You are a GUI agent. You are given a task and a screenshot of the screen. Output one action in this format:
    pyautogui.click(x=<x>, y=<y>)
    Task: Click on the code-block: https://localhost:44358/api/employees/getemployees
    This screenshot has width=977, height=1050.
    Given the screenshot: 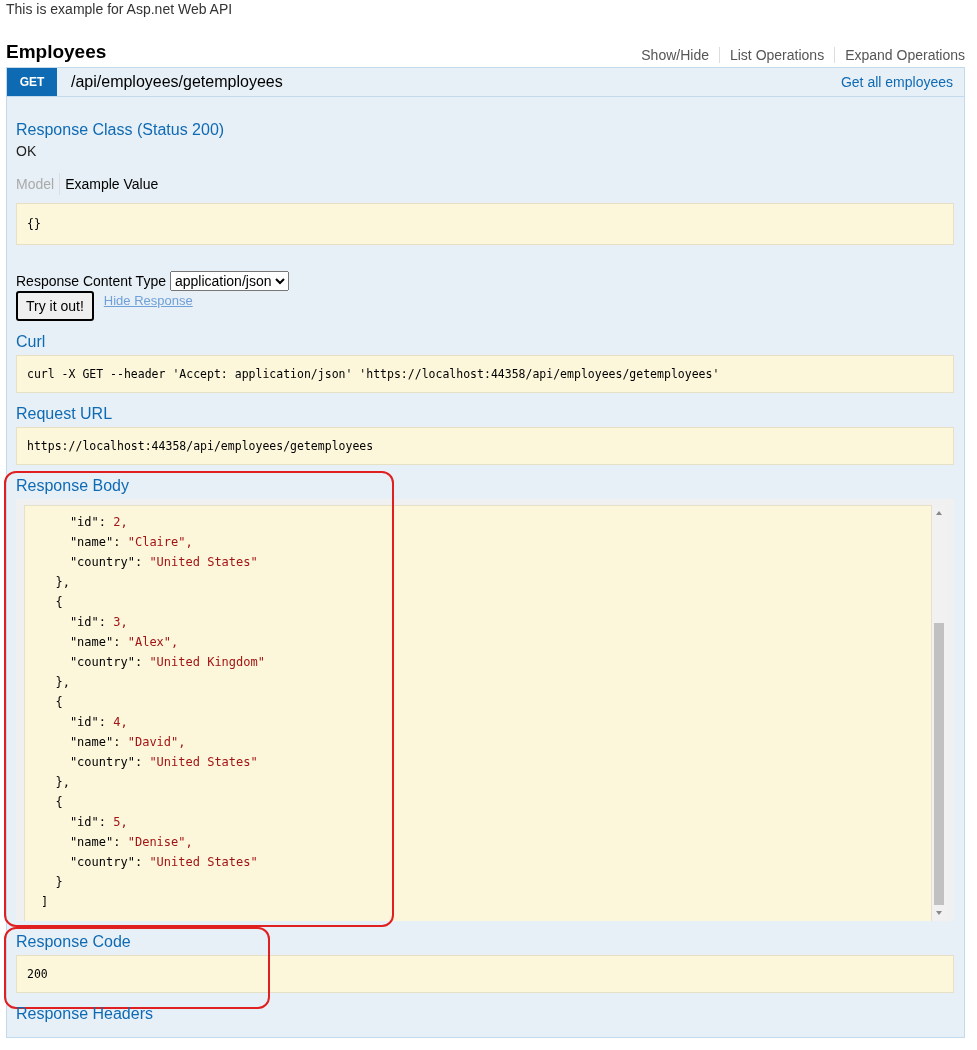 What is the action you would take?
    pyautogui.click(x=485, y=446)
    